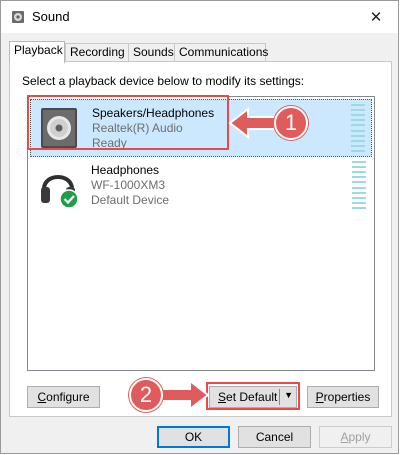  I want to click on highlight-box-set-default, so click(253, 396).